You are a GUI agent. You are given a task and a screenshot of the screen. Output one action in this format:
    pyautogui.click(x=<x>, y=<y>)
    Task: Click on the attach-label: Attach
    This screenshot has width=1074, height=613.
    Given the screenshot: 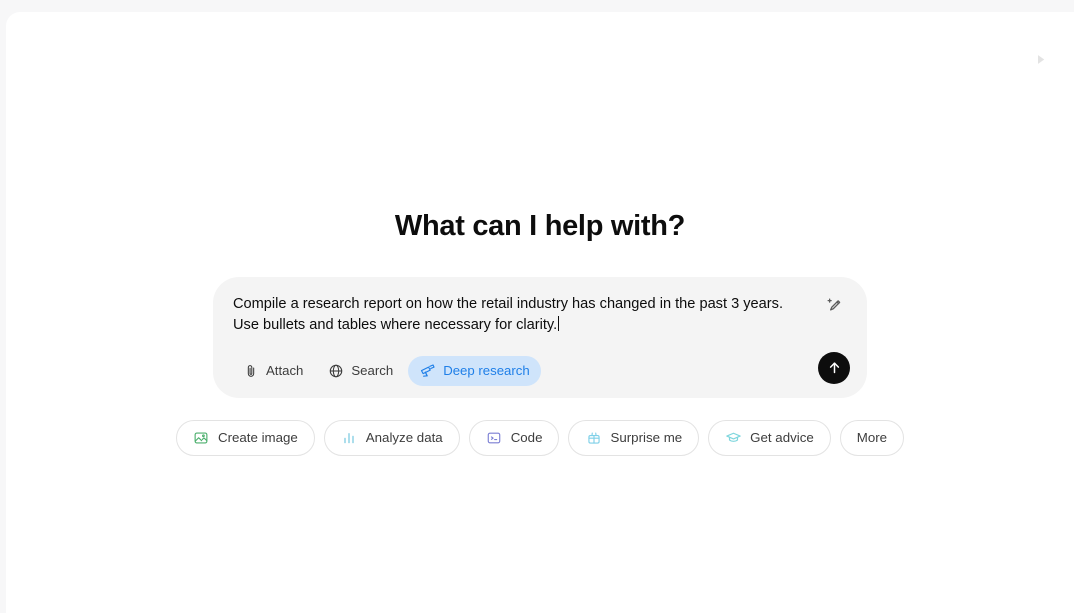 What is the action you would take?
    pyautogui.click(x=285, y=371)
    